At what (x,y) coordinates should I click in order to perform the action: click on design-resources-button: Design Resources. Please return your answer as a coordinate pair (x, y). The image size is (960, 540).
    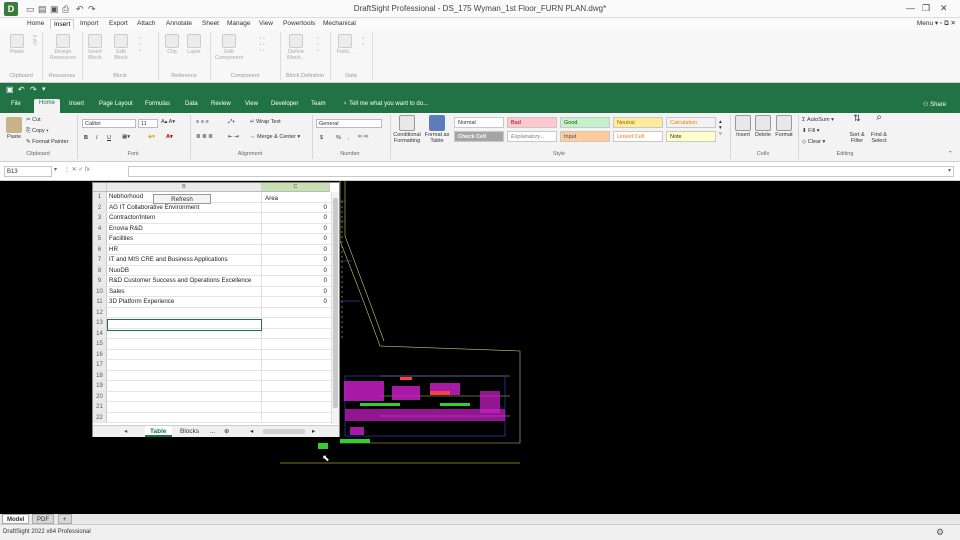
    Looking at the image, I should click on (63, 47).